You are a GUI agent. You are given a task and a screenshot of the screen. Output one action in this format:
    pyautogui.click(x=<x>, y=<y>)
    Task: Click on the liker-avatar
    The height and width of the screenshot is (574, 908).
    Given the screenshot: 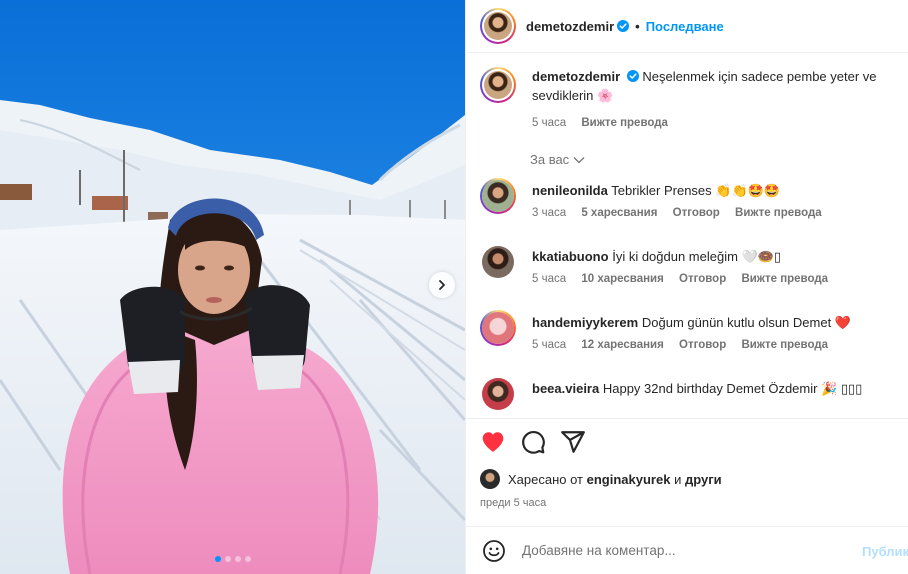 What is the action you would take?
    pyautogui.click(x=490, y=479)
    